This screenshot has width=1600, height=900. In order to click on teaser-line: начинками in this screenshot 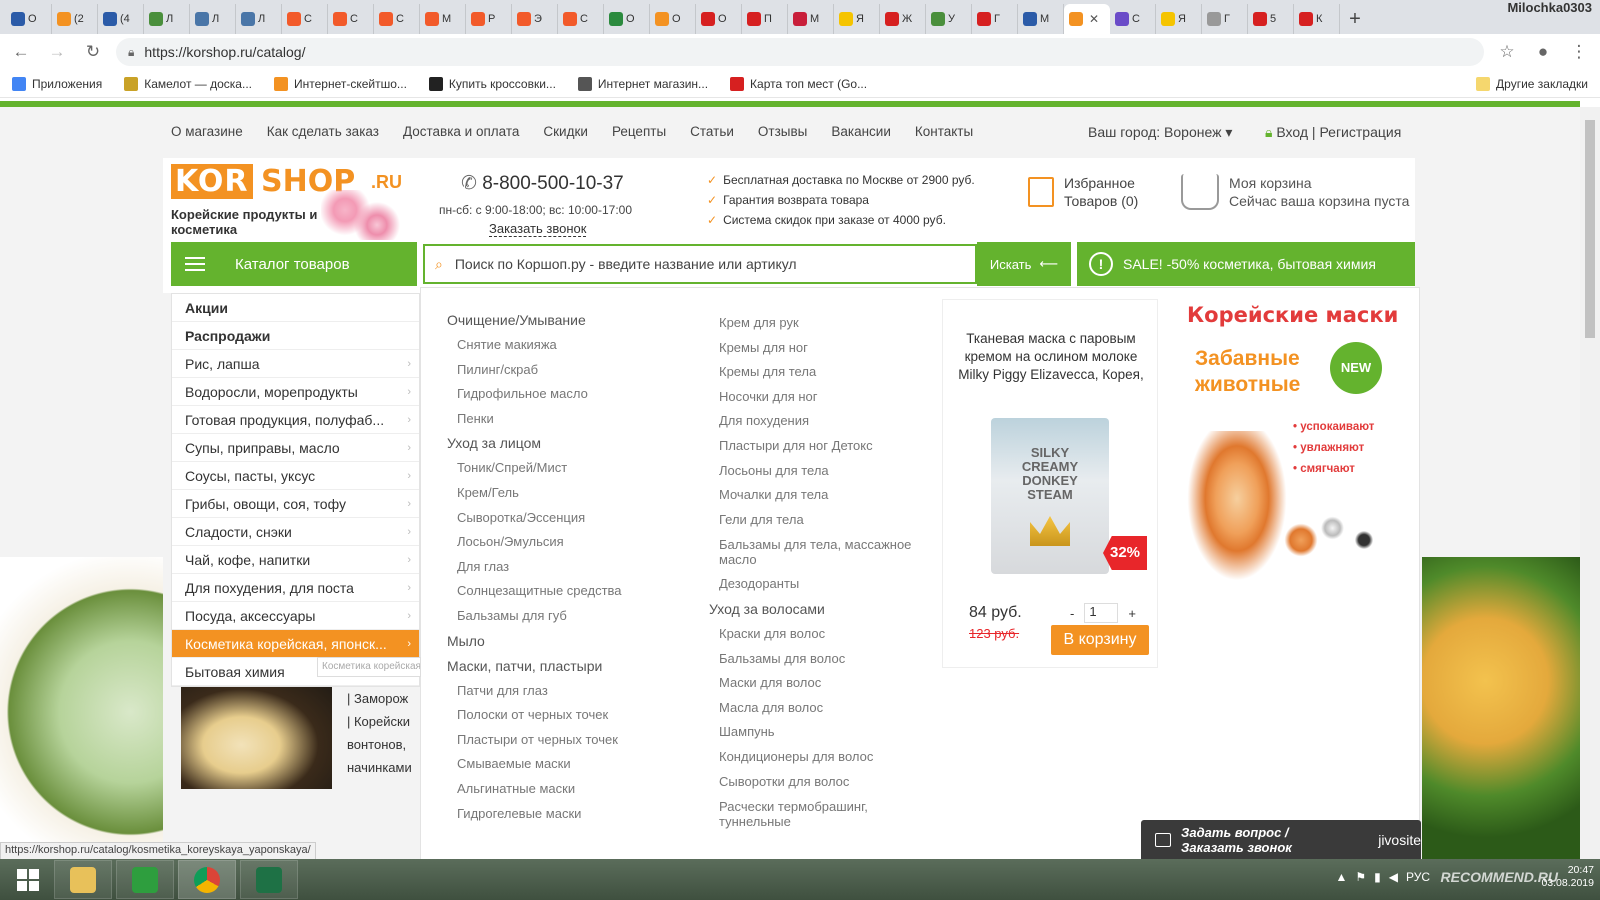, I will do `click(384, 767)`.